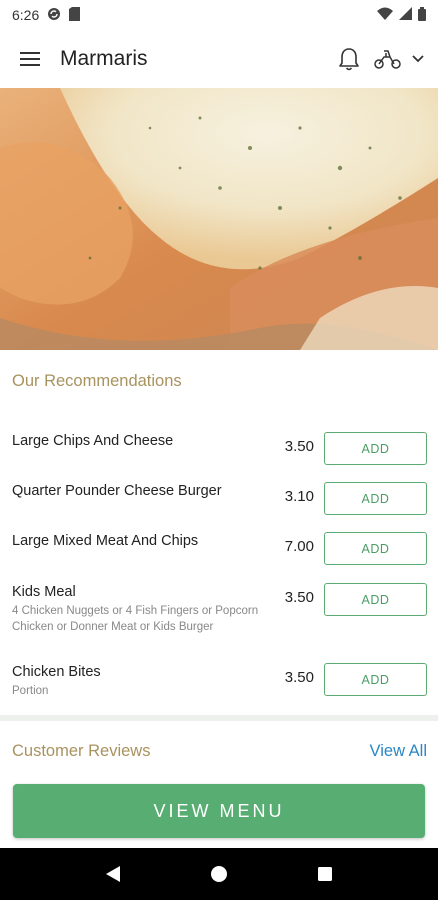 This screenshot has width=438, height=900. I want to click on back-button, so click(113, 874).